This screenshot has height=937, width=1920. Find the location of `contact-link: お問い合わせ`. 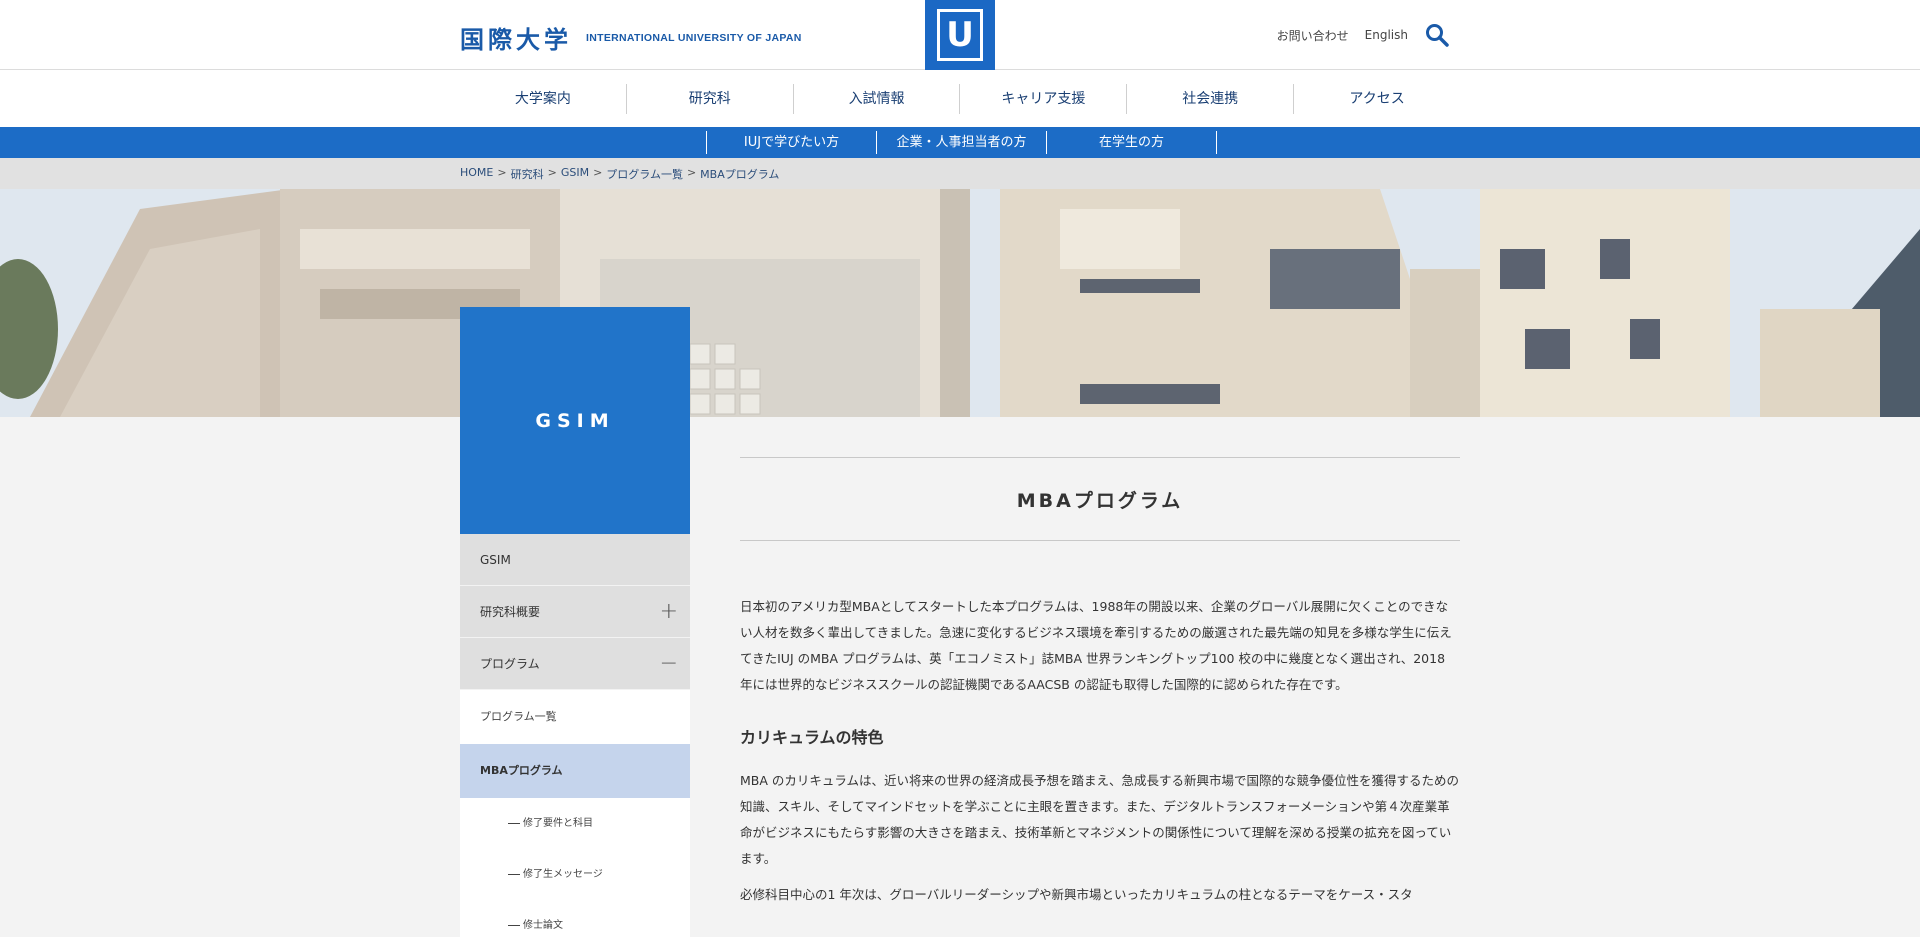

contact-link: お問い合わせ is located at coordinates (1313, 35).